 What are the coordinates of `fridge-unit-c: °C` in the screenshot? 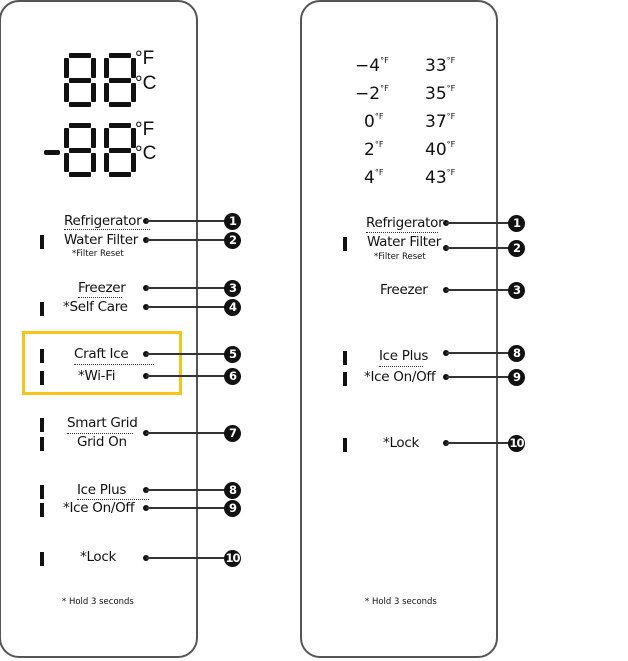 It's located at (146, 83).